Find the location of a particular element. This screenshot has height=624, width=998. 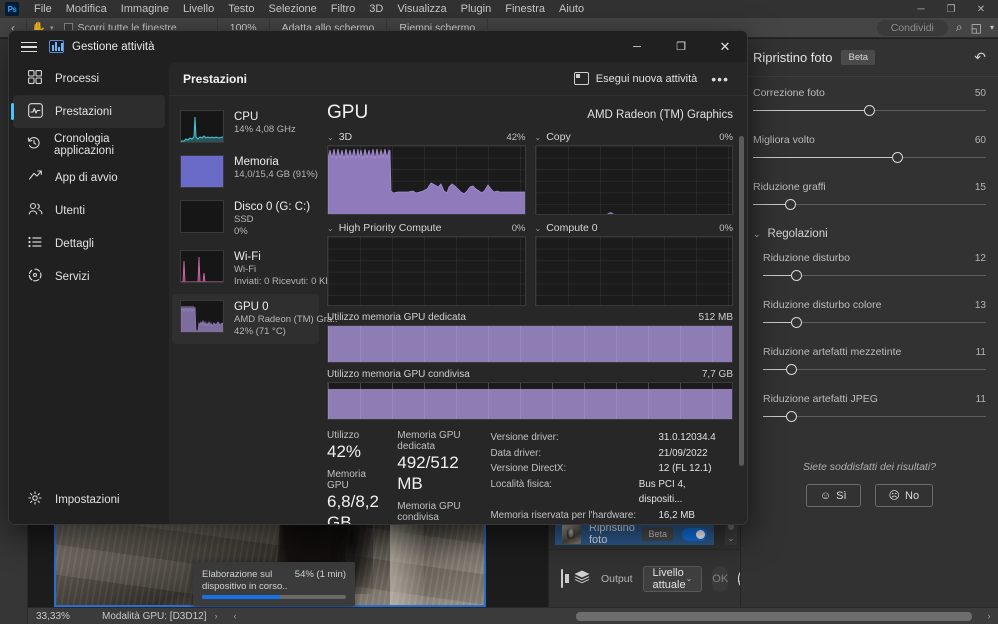

resource-item-gpu-0: GPU 0 AMD Radeon (TM) Gra.. 42% (71 °C) is located at coordinates (254, 319).